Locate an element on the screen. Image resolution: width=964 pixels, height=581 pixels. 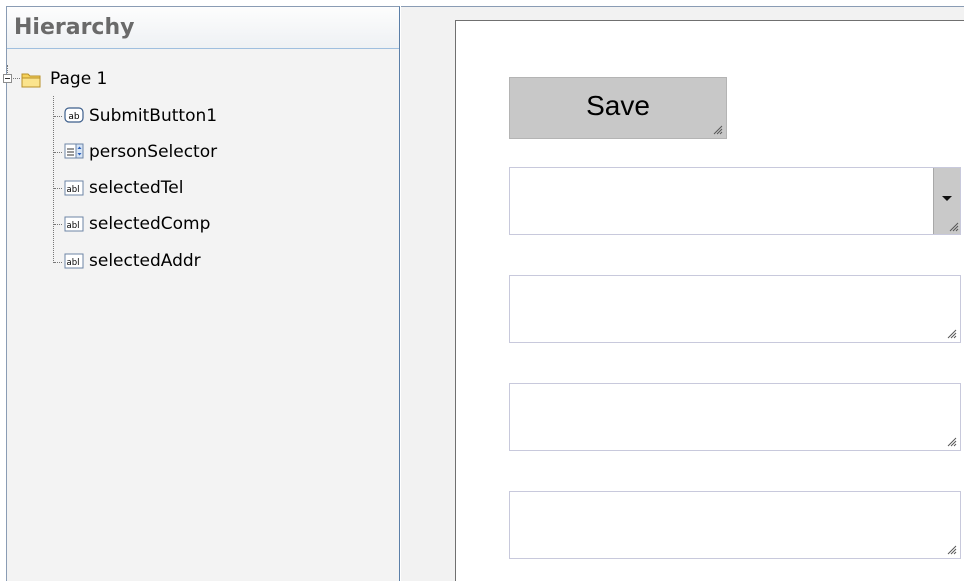
selected-addr-field is located at coordinates (735, 525).